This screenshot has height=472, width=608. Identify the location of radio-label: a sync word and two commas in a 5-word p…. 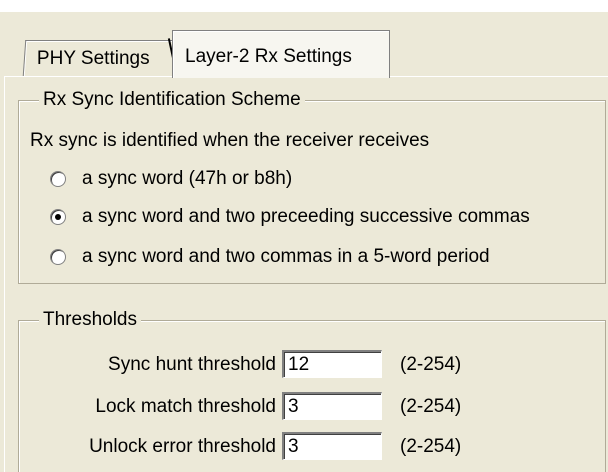
(286, 257).